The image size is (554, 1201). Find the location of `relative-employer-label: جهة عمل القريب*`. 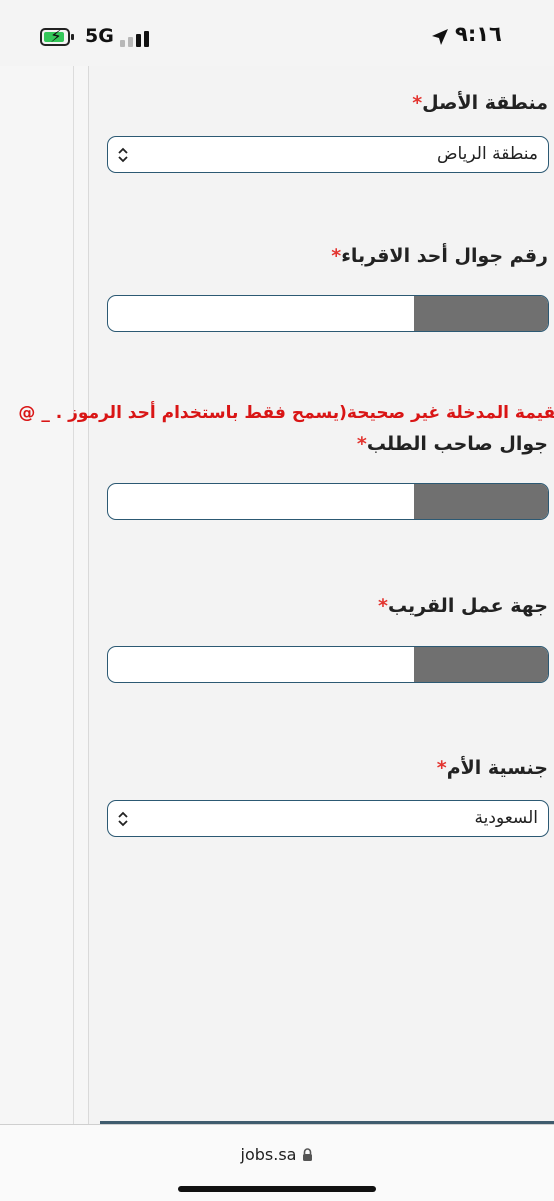

relative-employer-label: جهة عمل القريب* is located at coordinates (463, 606).